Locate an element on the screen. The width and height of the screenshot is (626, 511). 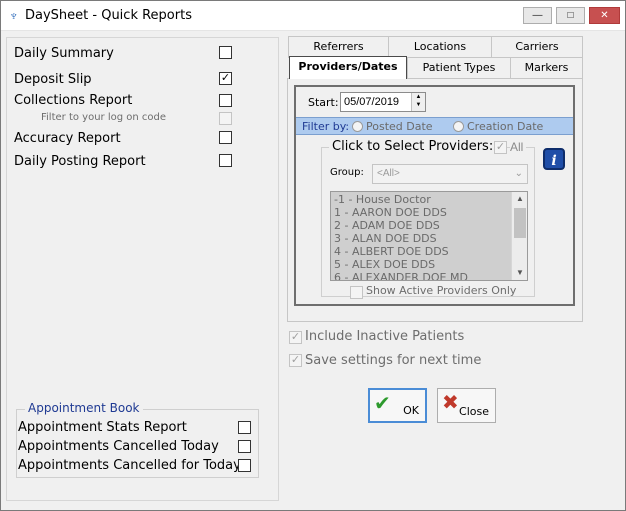
daily-summary-checkbox is located at coordinates (225, 52).